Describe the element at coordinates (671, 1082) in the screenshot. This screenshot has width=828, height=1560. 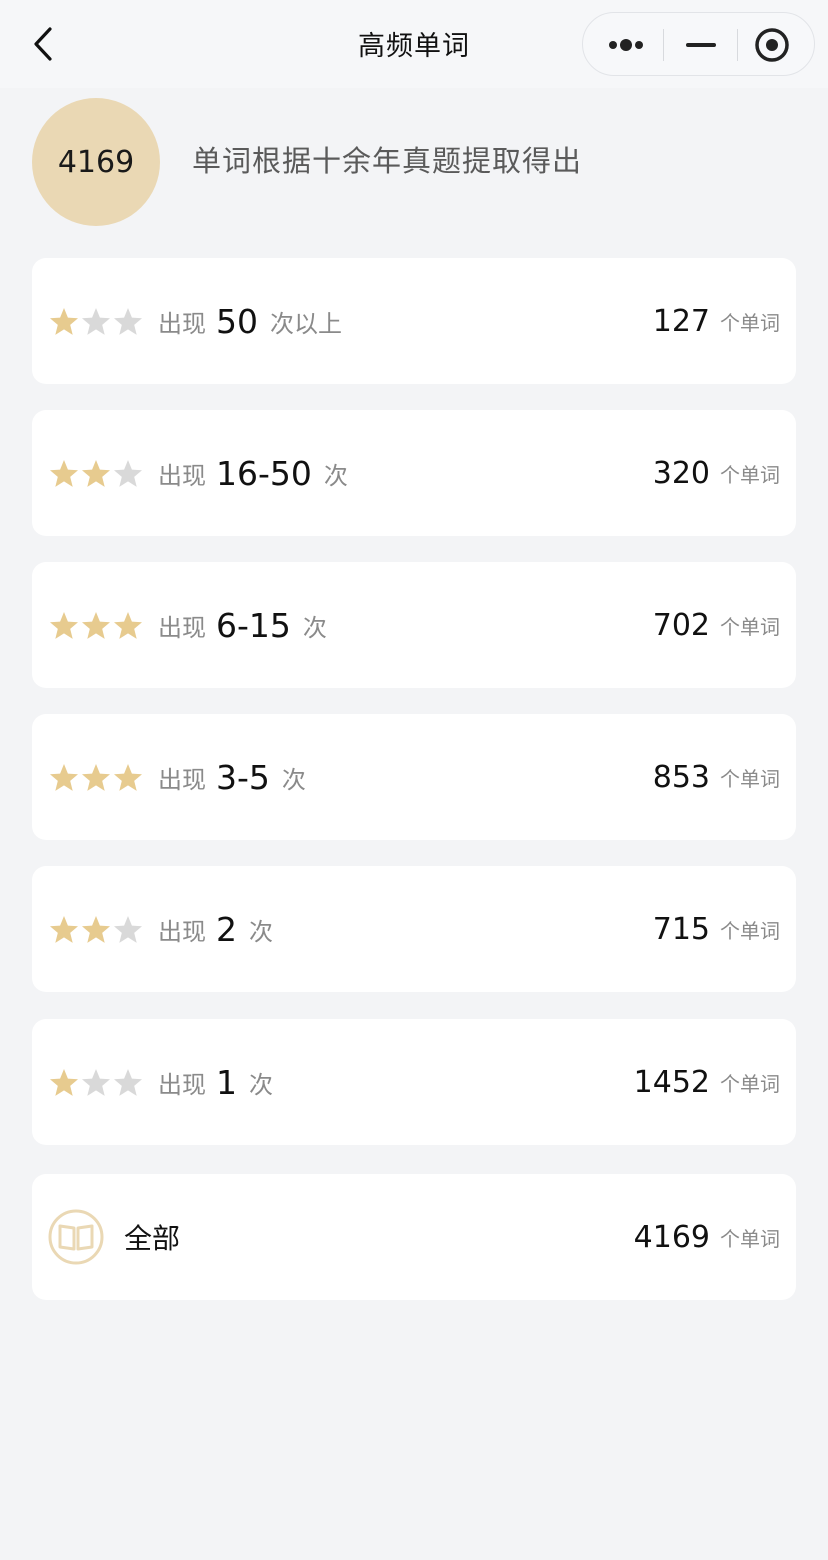
I see `row-count: 1452` at that location.